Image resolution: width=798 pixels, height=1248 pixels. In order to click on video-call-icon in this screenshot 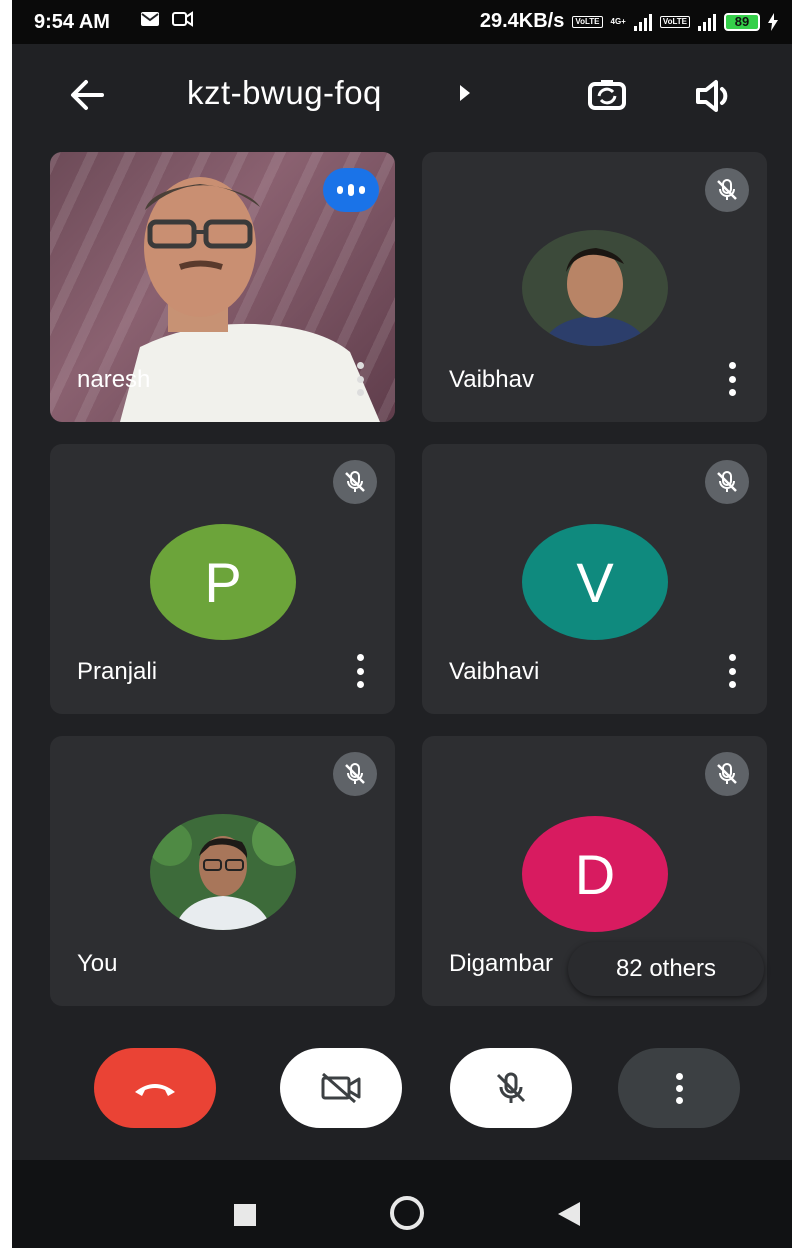, I will do `click(182, 19)`.